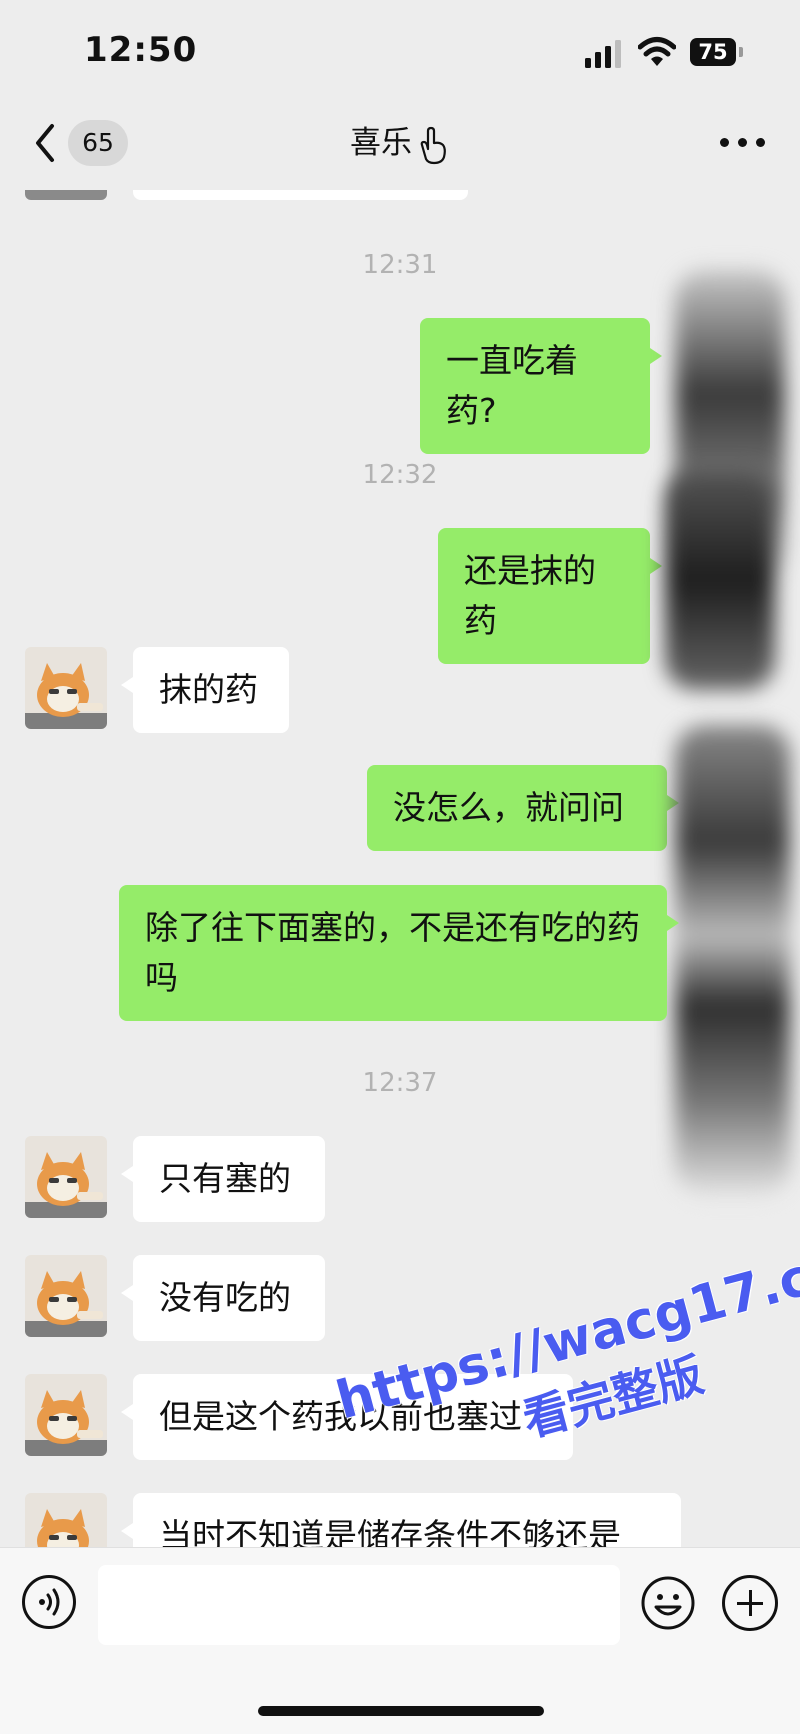 The width and height of the screenshot is (800, 1734). Describe the element at coordinates (223, 1179) in the screenshot. I see `incoming-message: 只有塞的` at that location.